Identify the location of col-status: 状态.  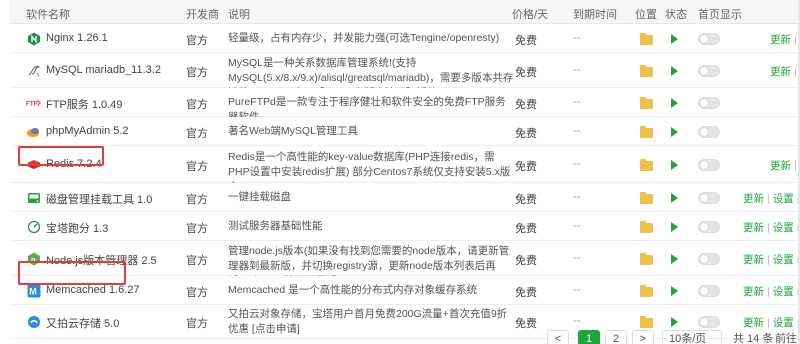
(676, 15).